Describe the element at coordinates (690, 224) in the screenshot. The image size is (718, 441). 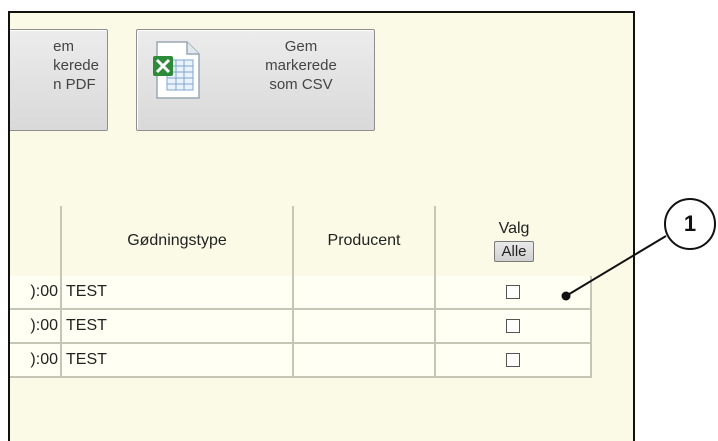
I see `callout-marker: 1` at that location.